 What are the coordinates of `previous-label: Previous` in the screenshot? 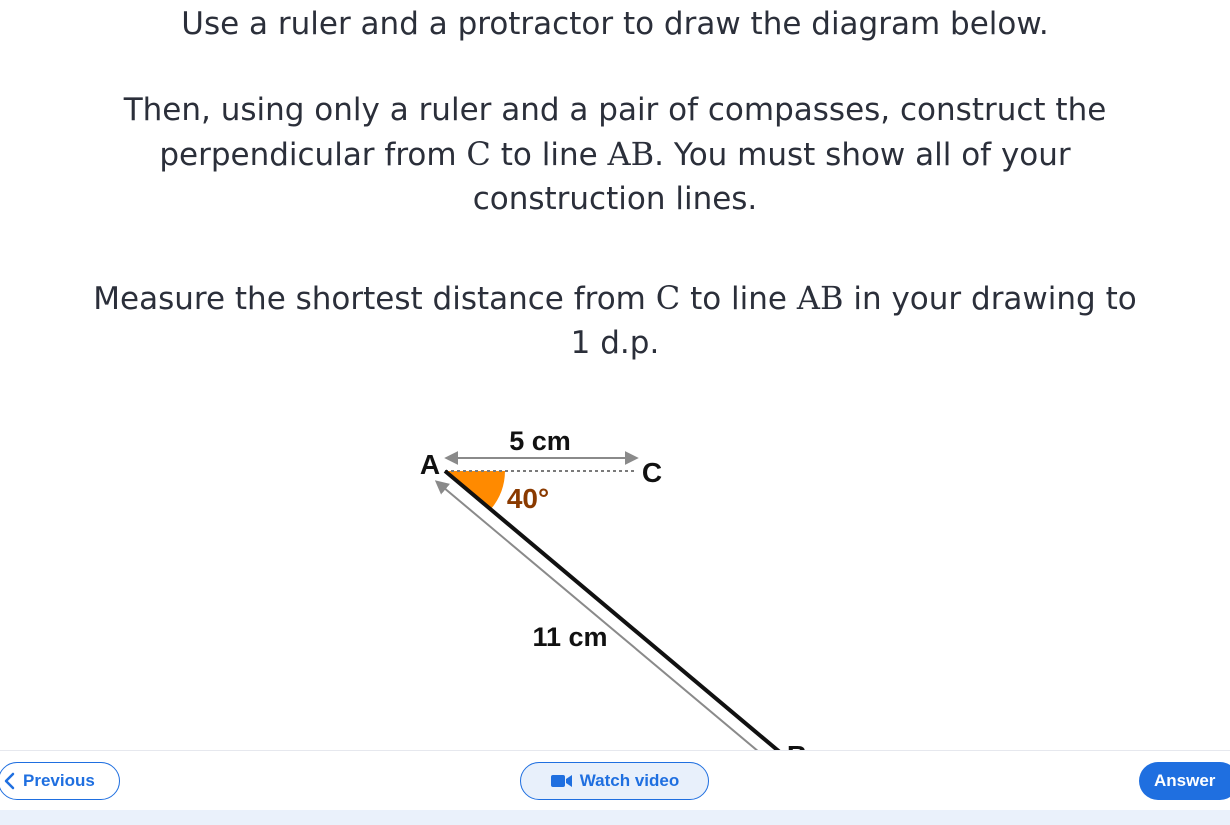 It's located at (59, 780).